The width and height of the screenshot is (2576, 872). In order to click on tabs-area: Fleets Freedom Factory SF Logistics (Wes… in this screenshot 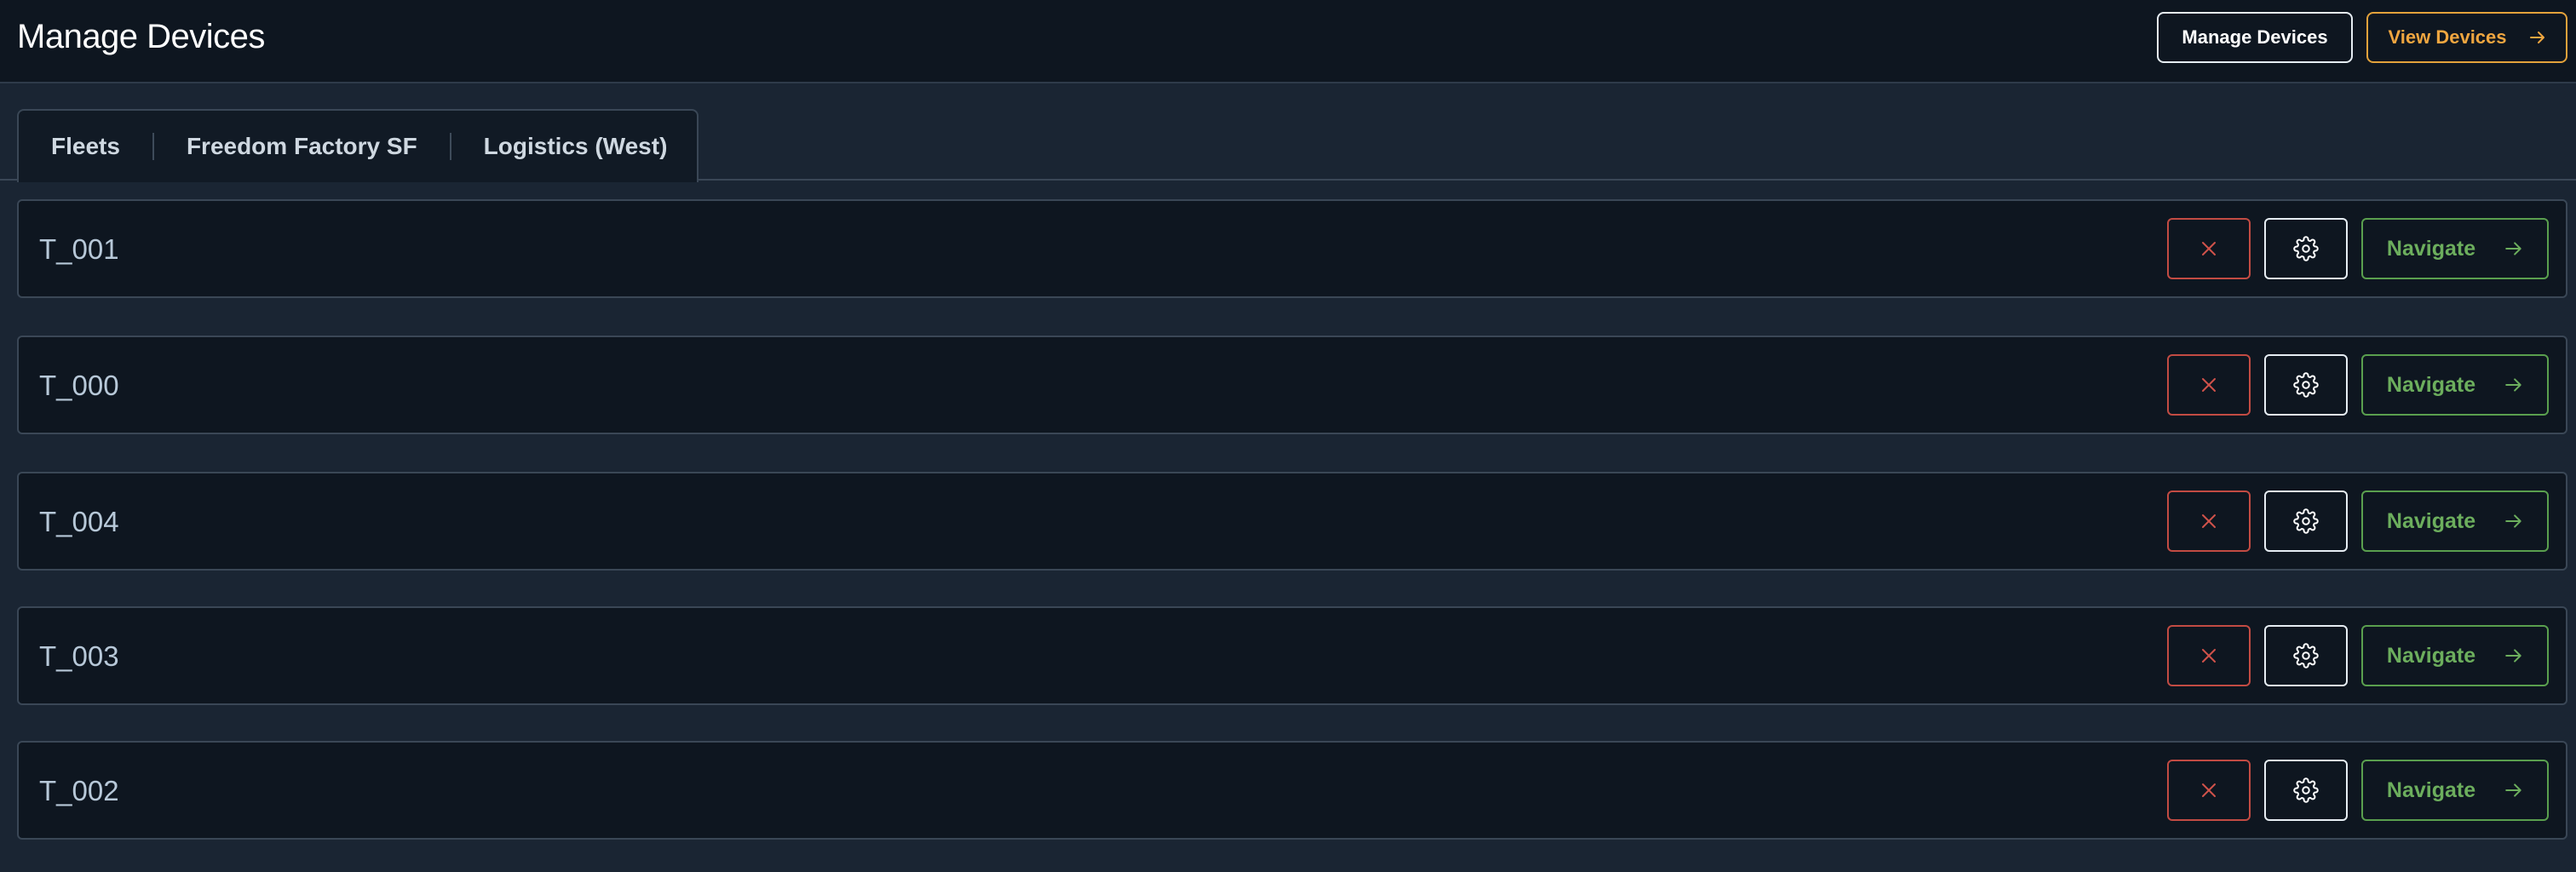, I will do `click(1288, 133)`.